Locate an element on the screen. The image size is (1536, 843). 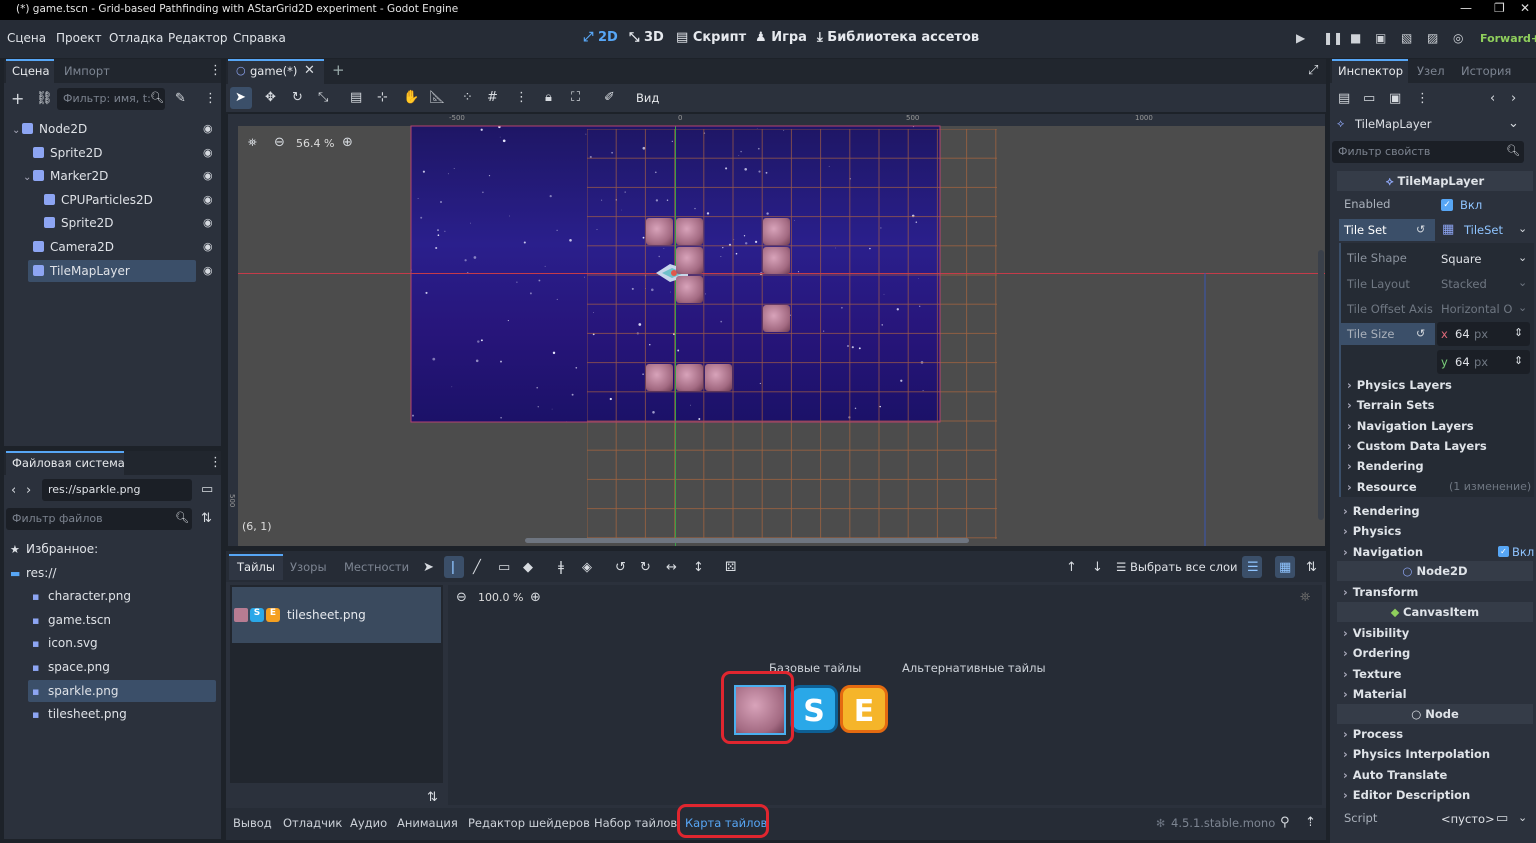
add-node-icon: + is located at coordinates (17, 99).